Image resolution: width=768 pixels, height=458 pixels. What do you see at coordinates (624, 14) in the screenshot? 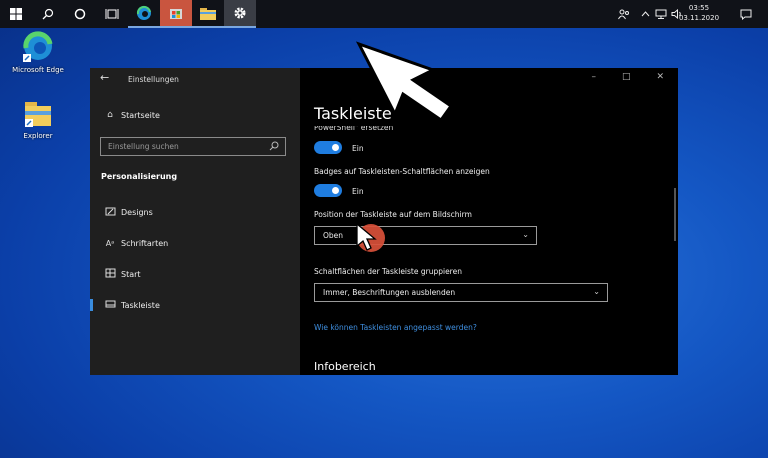
I see `people-icon` at bounding box center [624, 14].